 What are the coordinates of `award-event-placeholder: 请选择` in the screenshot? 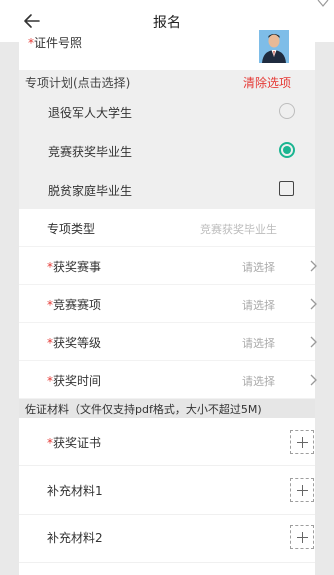 It's located at (258, 267).